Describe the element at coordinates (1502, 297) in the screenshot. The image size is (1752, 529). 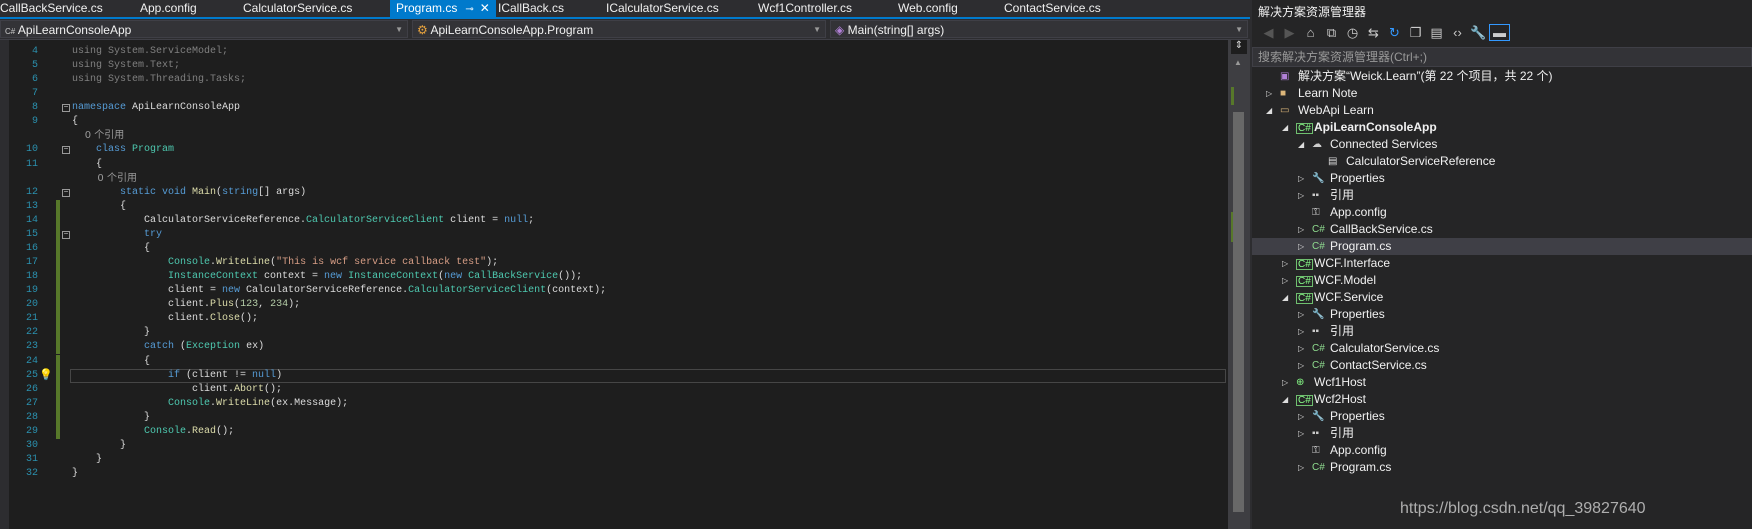
I see `tree-item: ◢ C# WCF.Service` at that location.